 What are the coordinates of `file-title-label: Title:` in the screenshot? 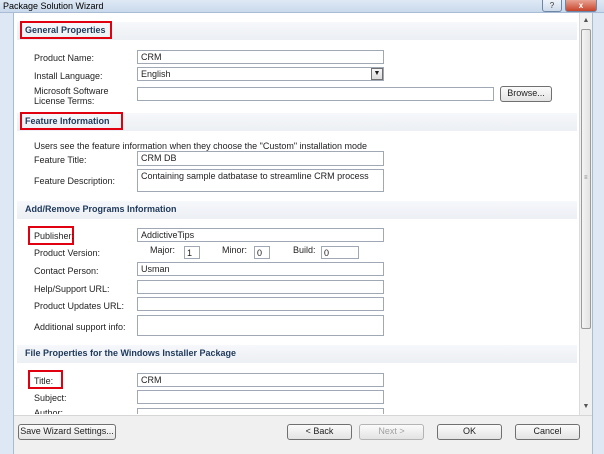 It's located at (44, 381).